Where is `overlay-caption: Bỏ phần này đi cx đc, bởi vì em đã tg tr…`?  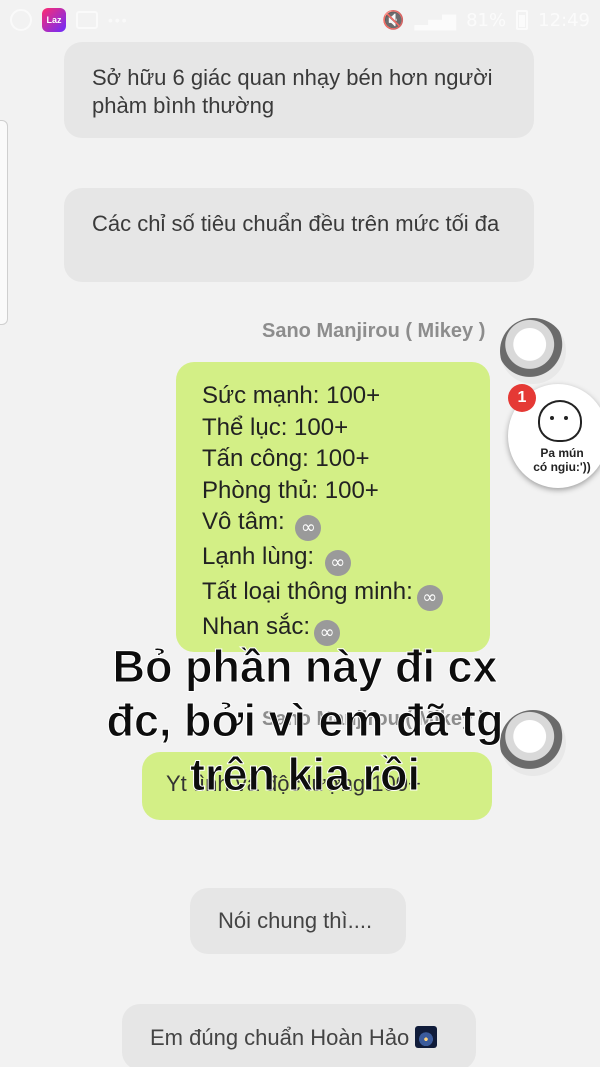 overlay-caption: Bỏ phần này đi cx đc, bởi vì em đã tg tr… is located at coordinates (305, 721).